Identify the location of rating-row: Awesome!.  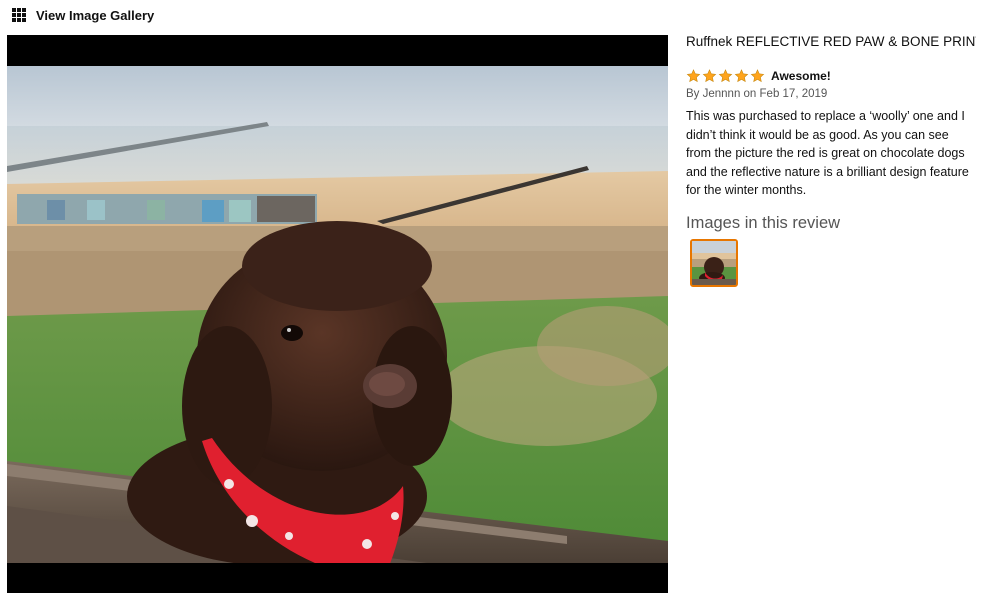
(831, 76).